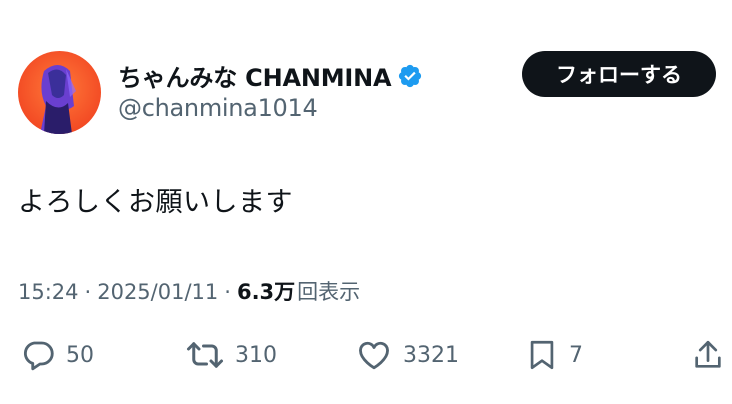 This screenshot has width=732, height=404. What do you see at coordinates (431, 355) in the screenshot?
I see `like-count: 3321` at bounding box center [431, 355].